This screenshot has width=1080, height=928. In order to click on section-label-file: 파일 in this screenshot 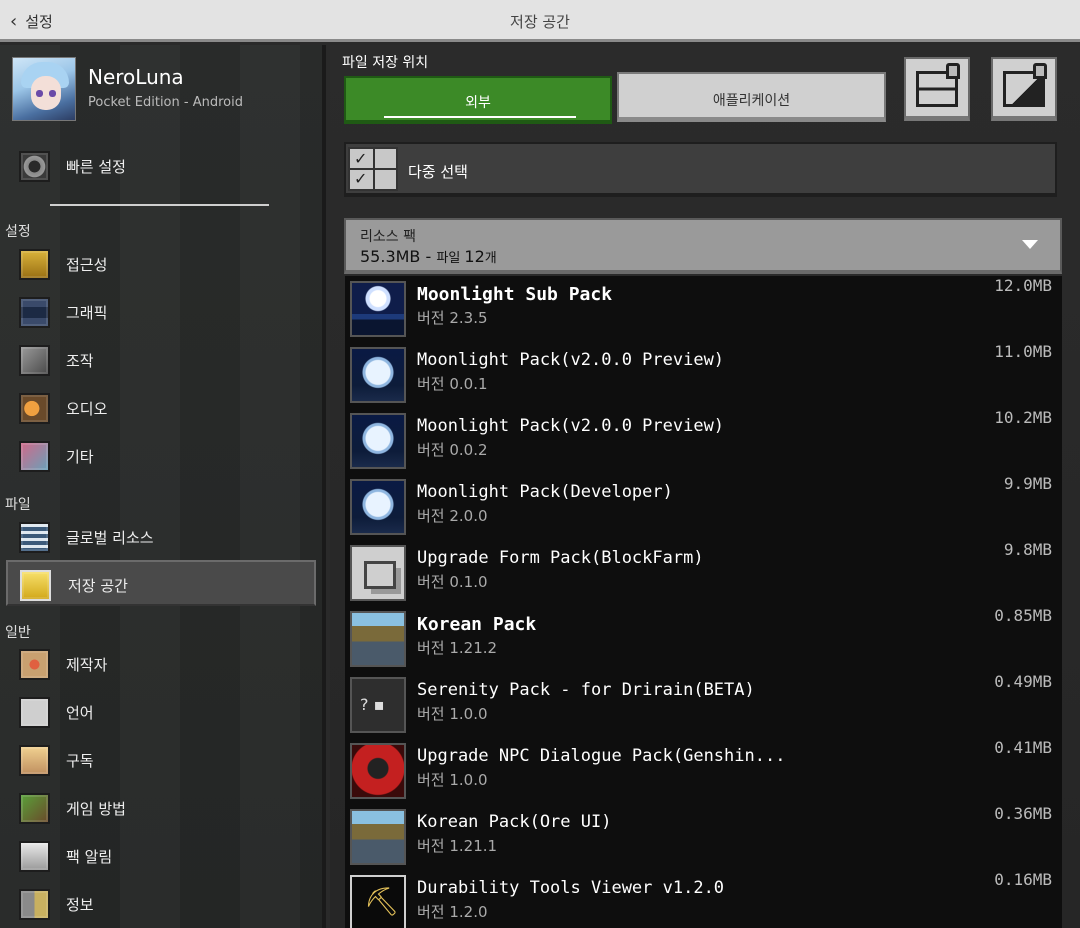, I will do `click(18, 505)`.